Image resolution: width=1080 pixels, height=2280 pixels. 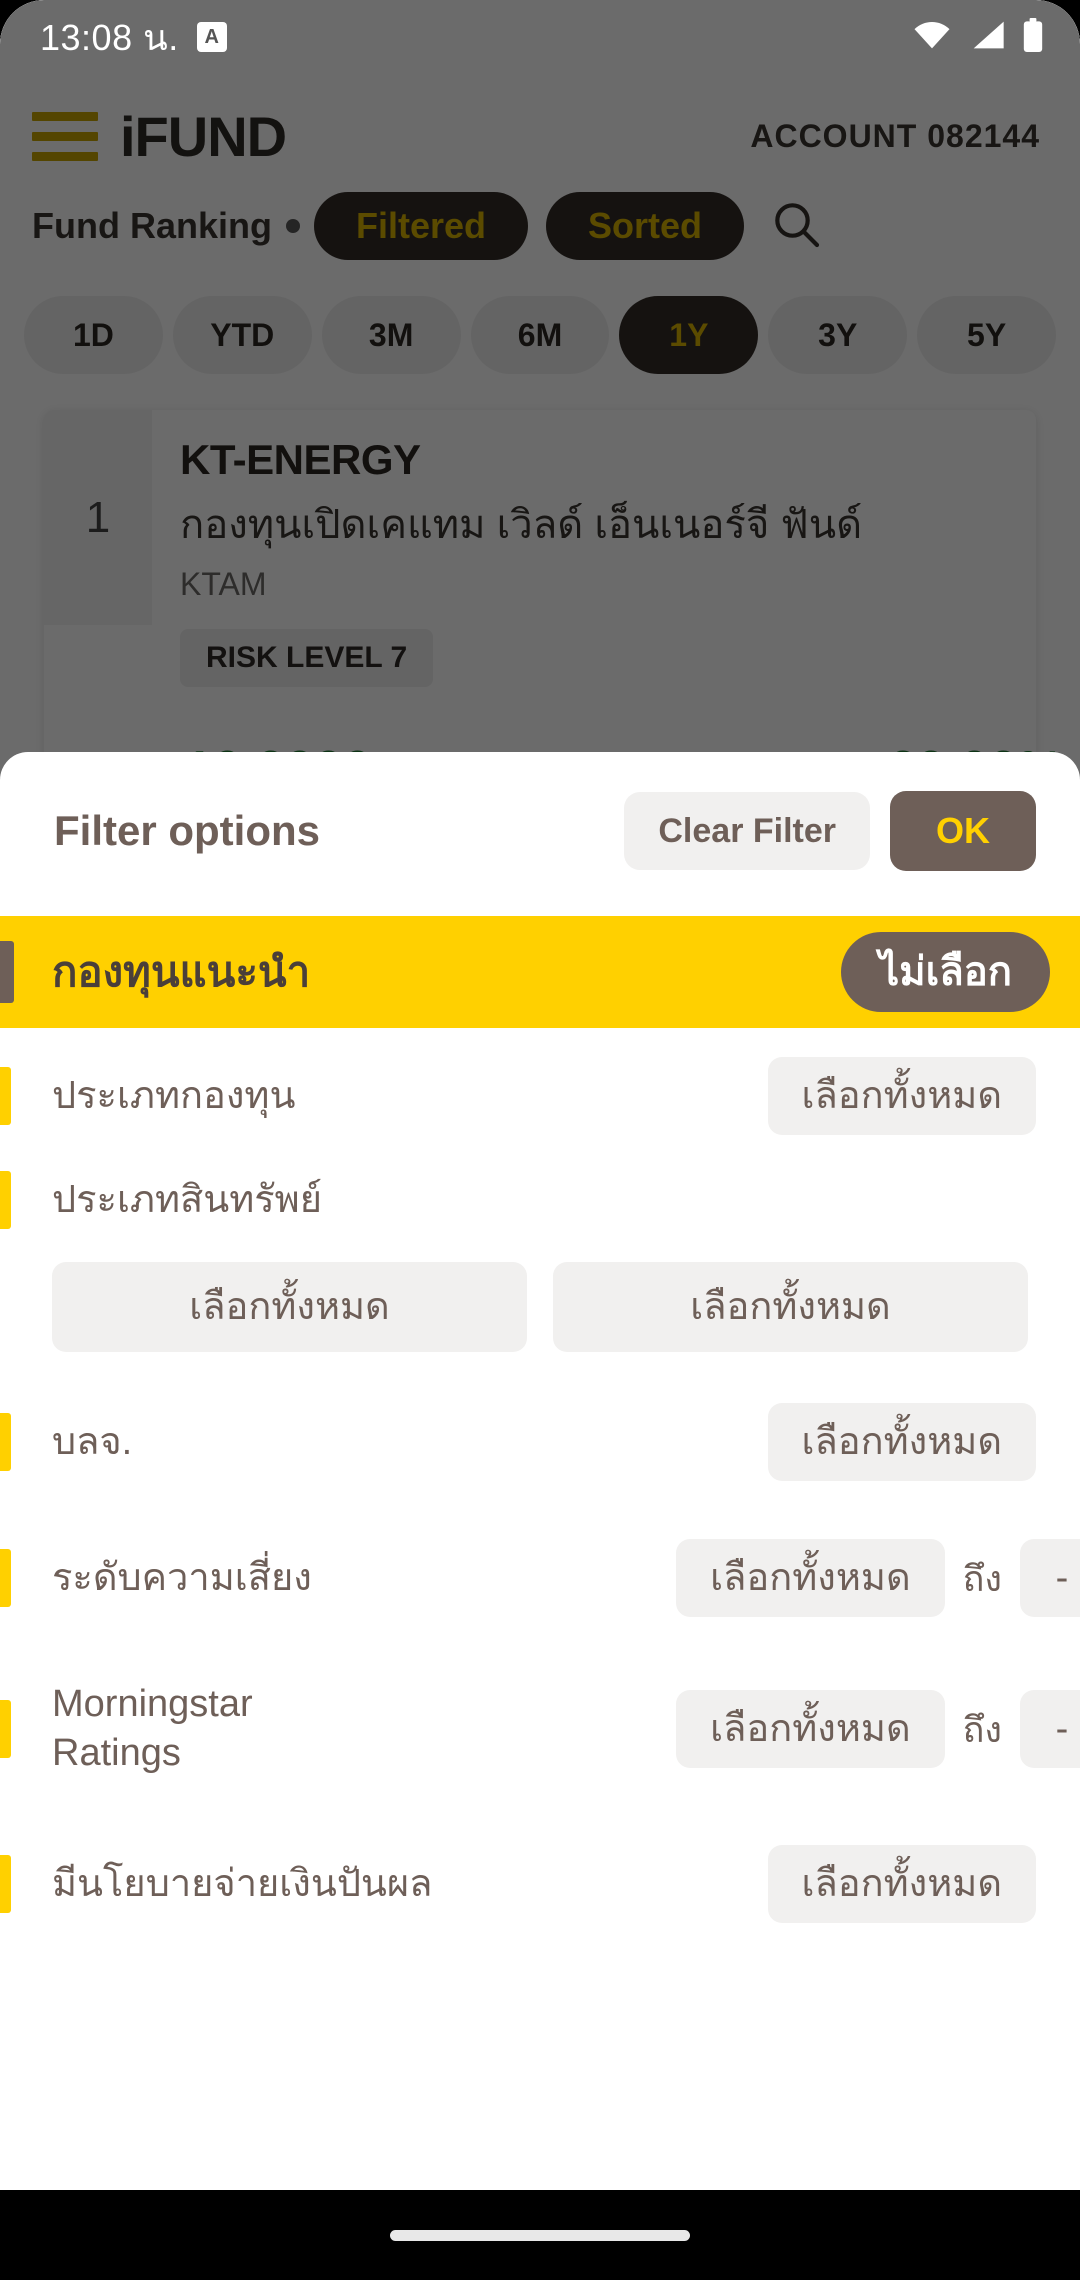 I want to click on system-navigation-bar, so click(x=540, y=2235).